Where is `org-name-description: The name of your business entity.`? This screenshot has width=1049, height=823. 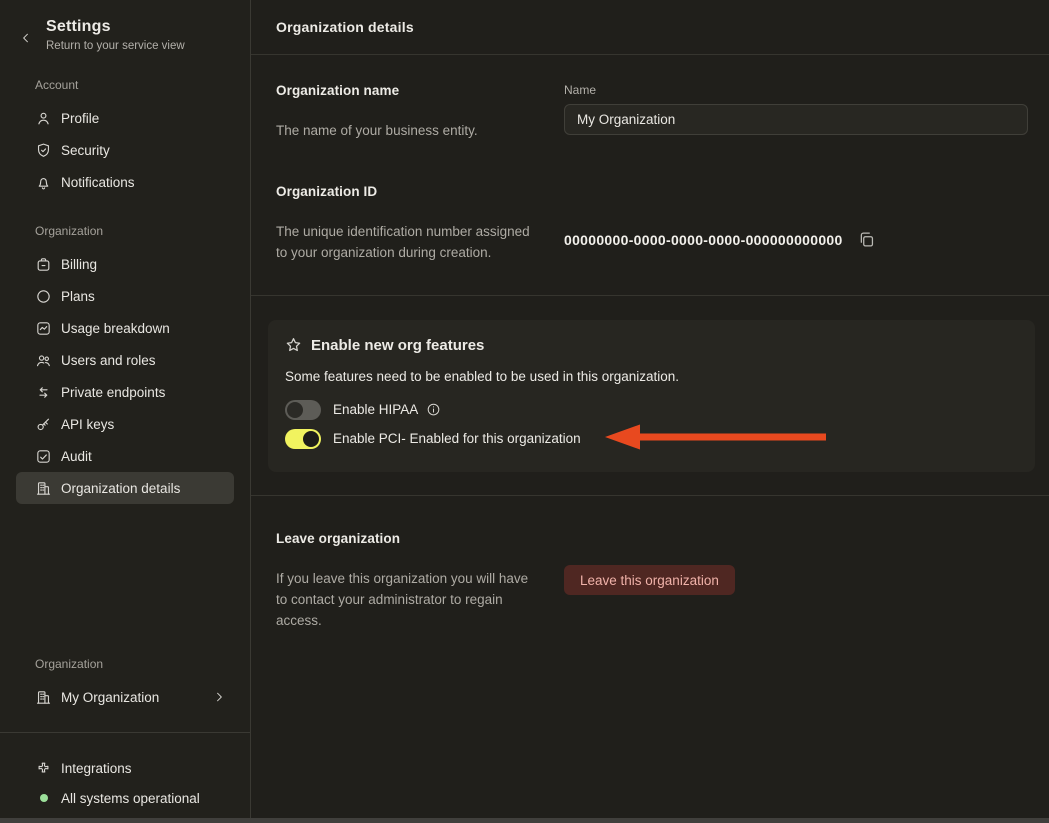
org-name-description: The name of your business entity. is located at coordinates (377, 130).